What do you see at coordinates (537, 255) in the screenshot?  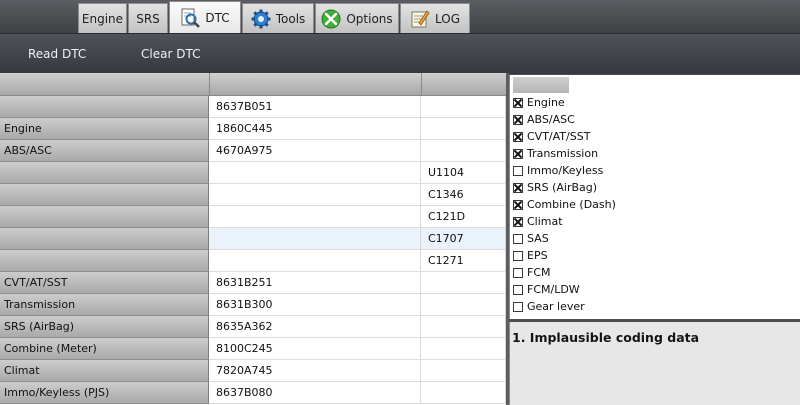 I see `module-label: EPS` at bounding box center [537, 255].